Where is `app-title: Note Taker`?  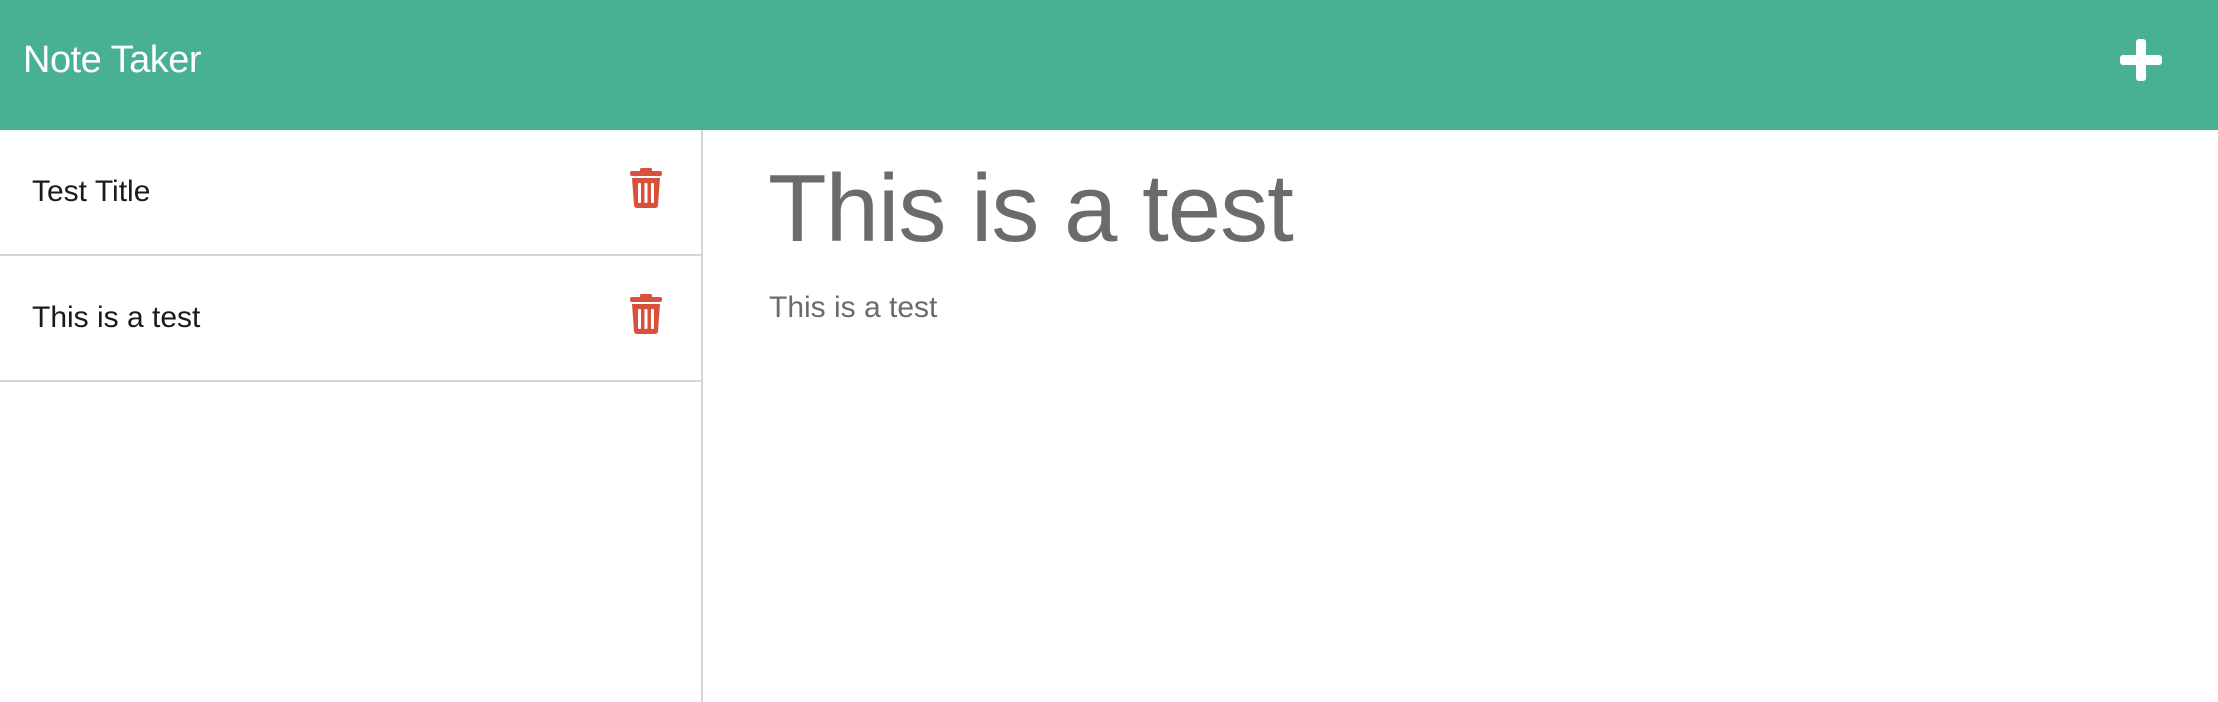 app-title: Note Taker is located at coordinates (112, 60).